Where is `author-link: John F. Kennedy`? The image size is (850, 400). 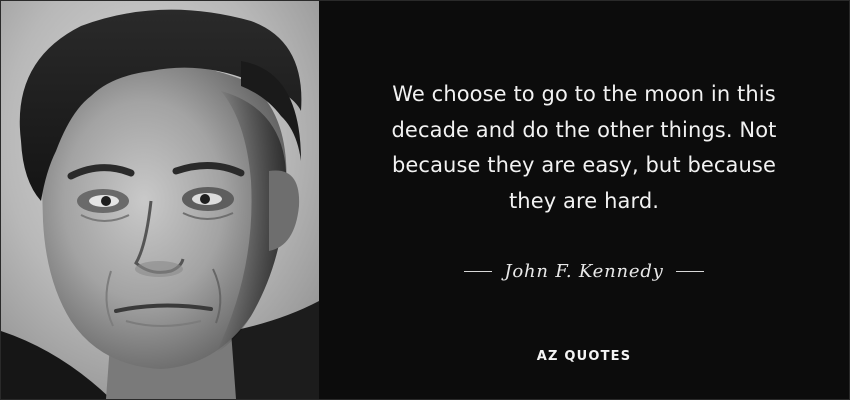 author-link: John F. Kennedy is located at coordinates (583, 271).